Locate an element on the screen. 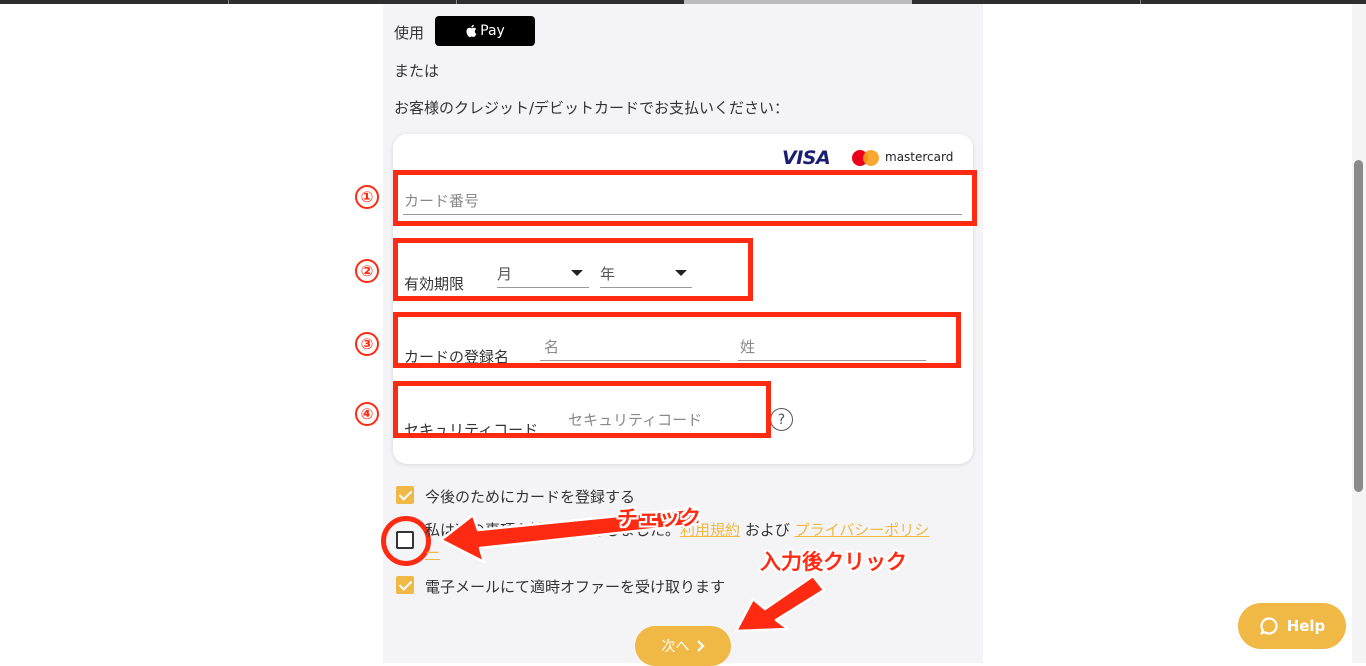 The image size is (1366, 666). help-button: Help is located at coordinates (1292, 626).